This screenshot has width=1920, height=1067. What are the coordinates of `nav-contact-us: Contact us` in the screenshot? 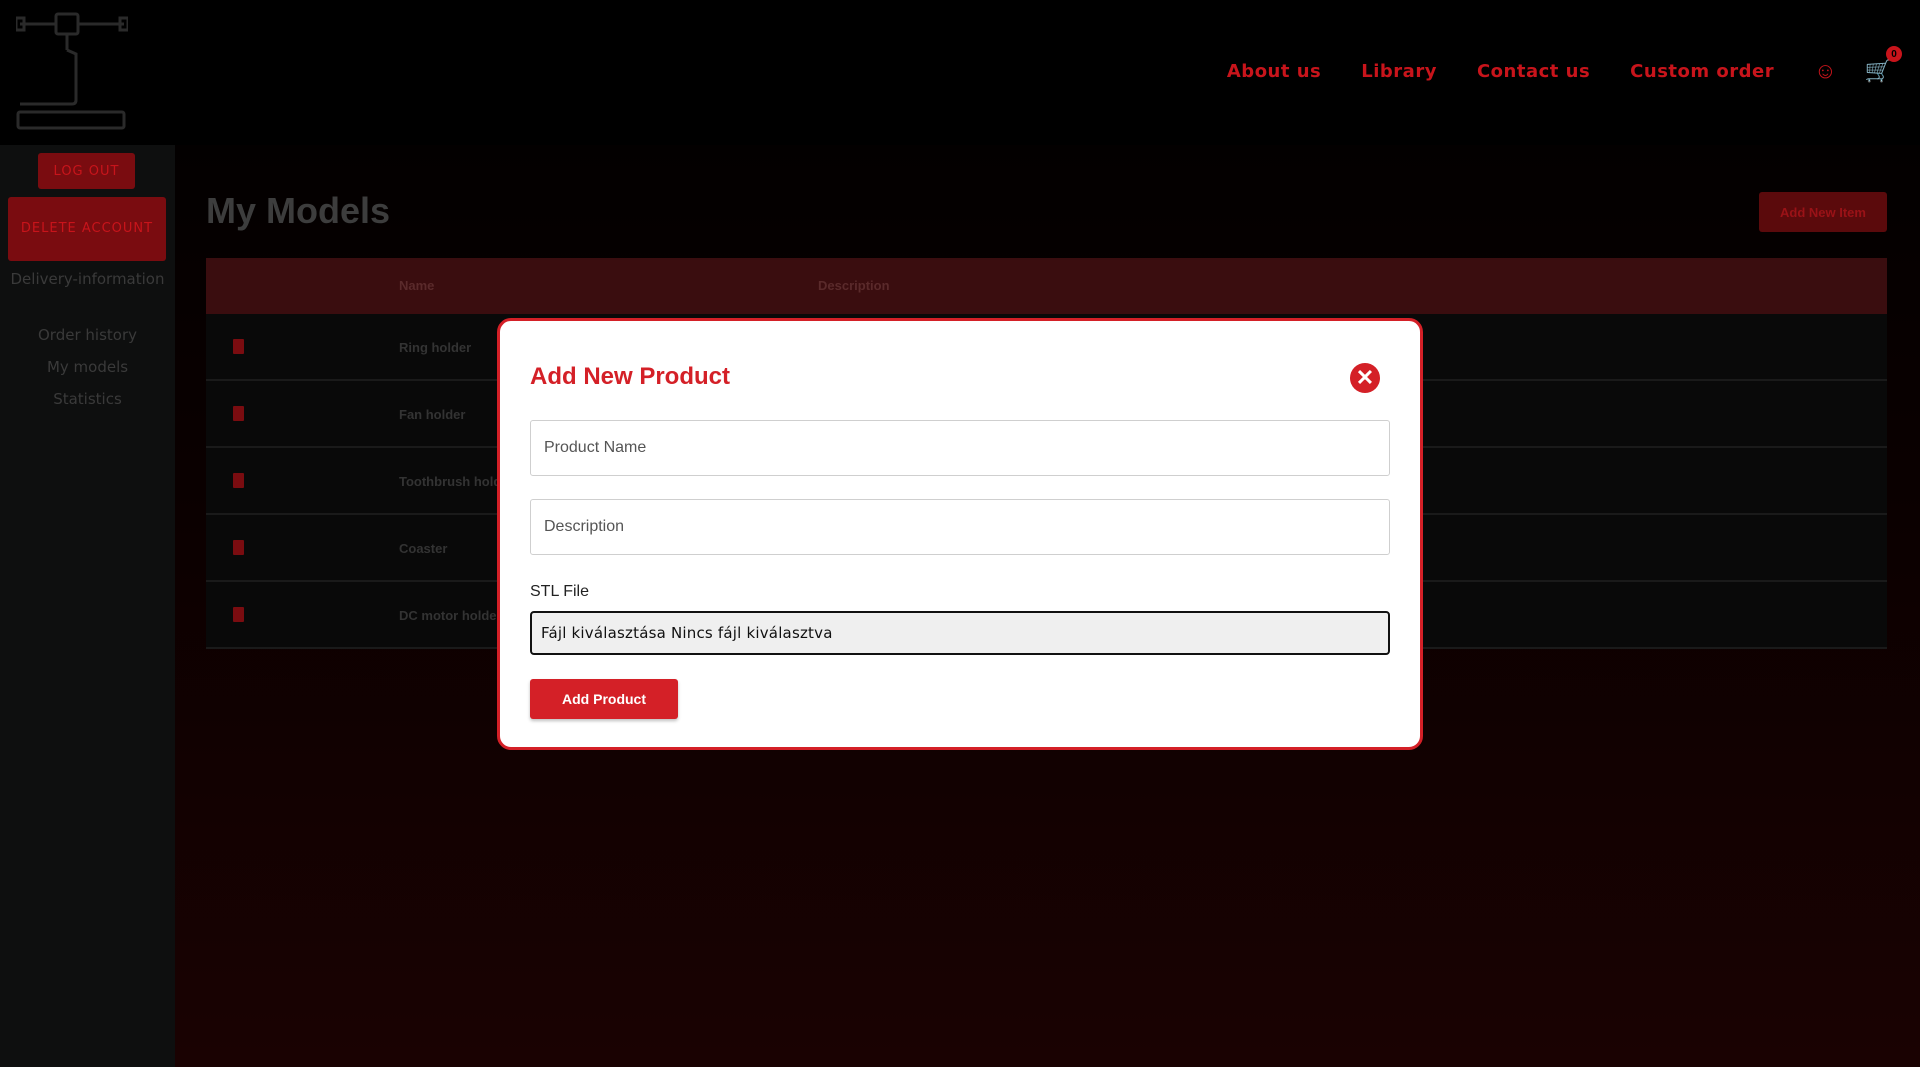 It's located at (1533, 71).